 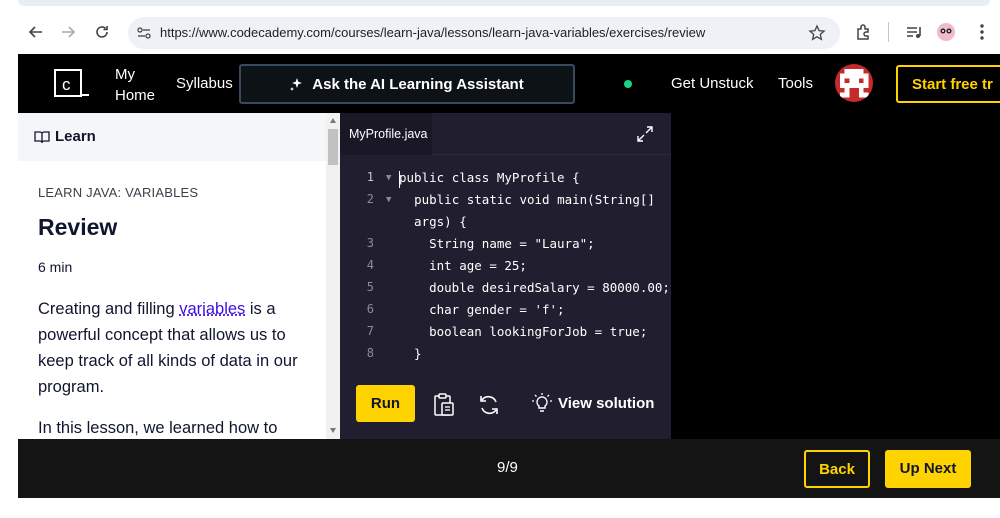 I want to click on star-icon, so click(x=817, y=33).